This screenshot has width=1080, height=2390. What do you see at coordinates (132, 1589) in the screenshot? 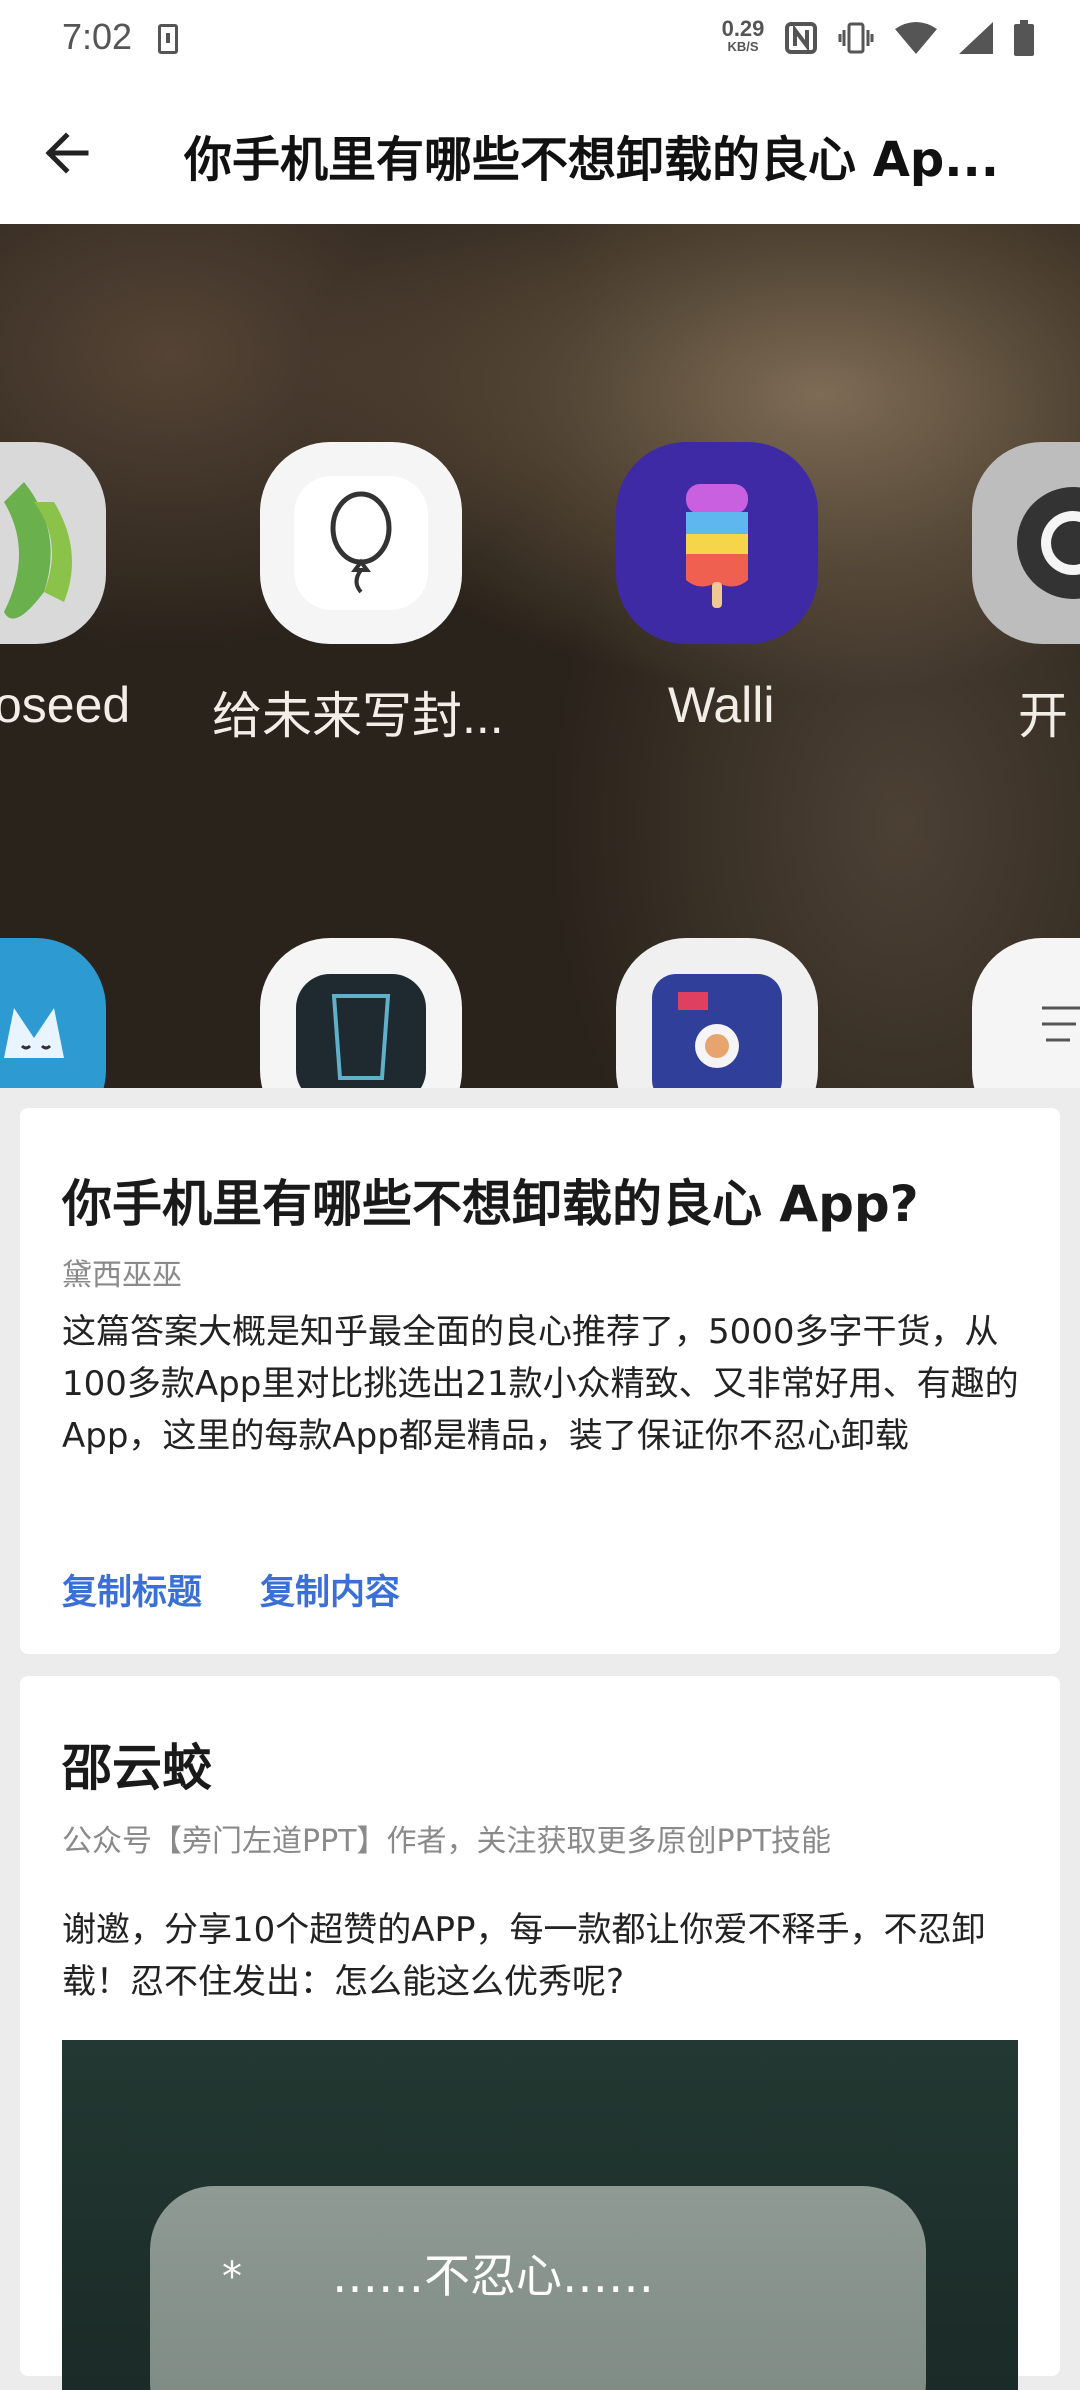
I see `copy-title-button: 复制标题` at bounding box center [132, 1589].